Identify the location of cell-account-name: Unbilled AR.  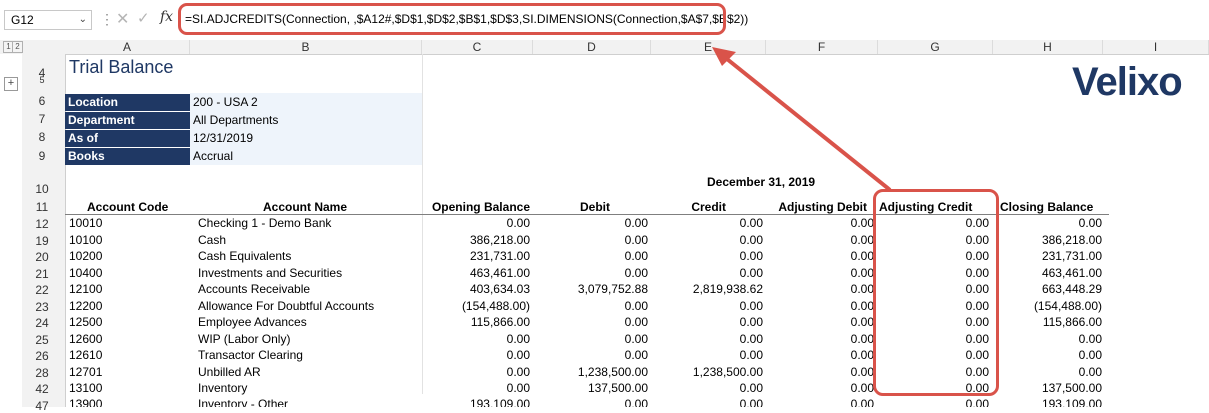
(229, 372).